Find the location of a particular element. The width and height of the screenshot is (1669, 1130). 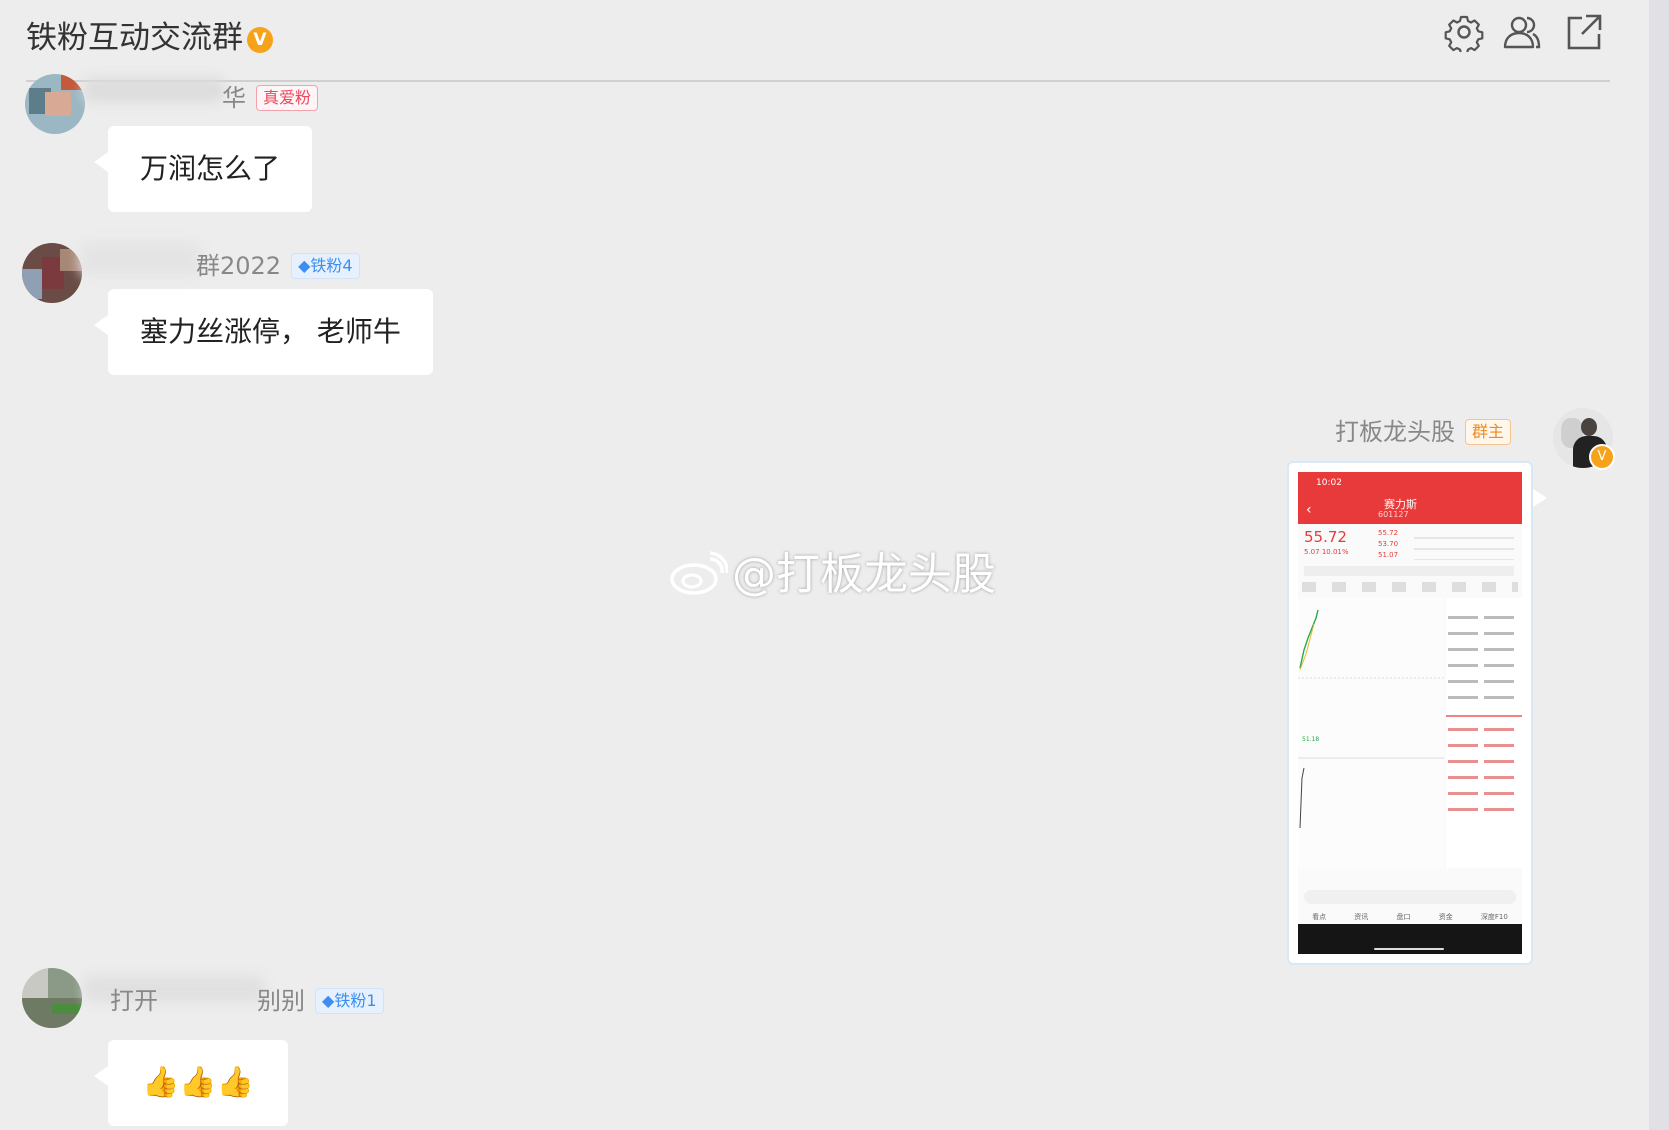

group-members-icon is located at coordinates (1522, 32).